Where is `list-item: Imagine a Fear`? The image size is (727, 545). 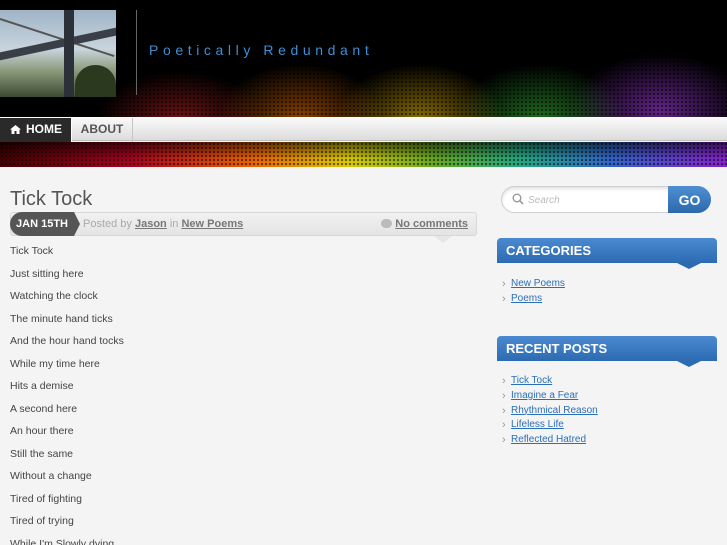
list-item: Imagine a Fear is located at coordinates (550, 396).